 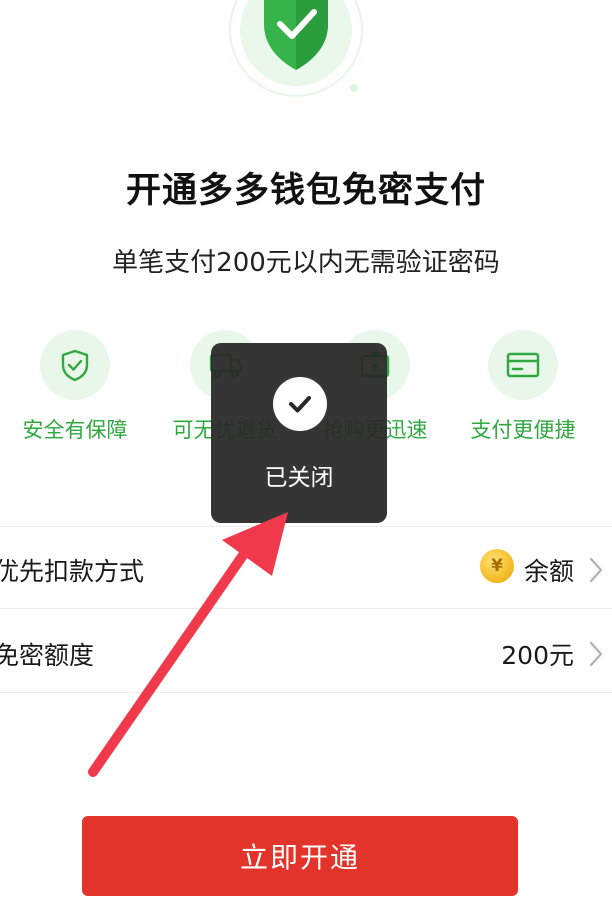 What do you see at coordinates (75, 430) in the screenshot?
I see `feature-label: 安全有保障` at bounding box center [75, 430].